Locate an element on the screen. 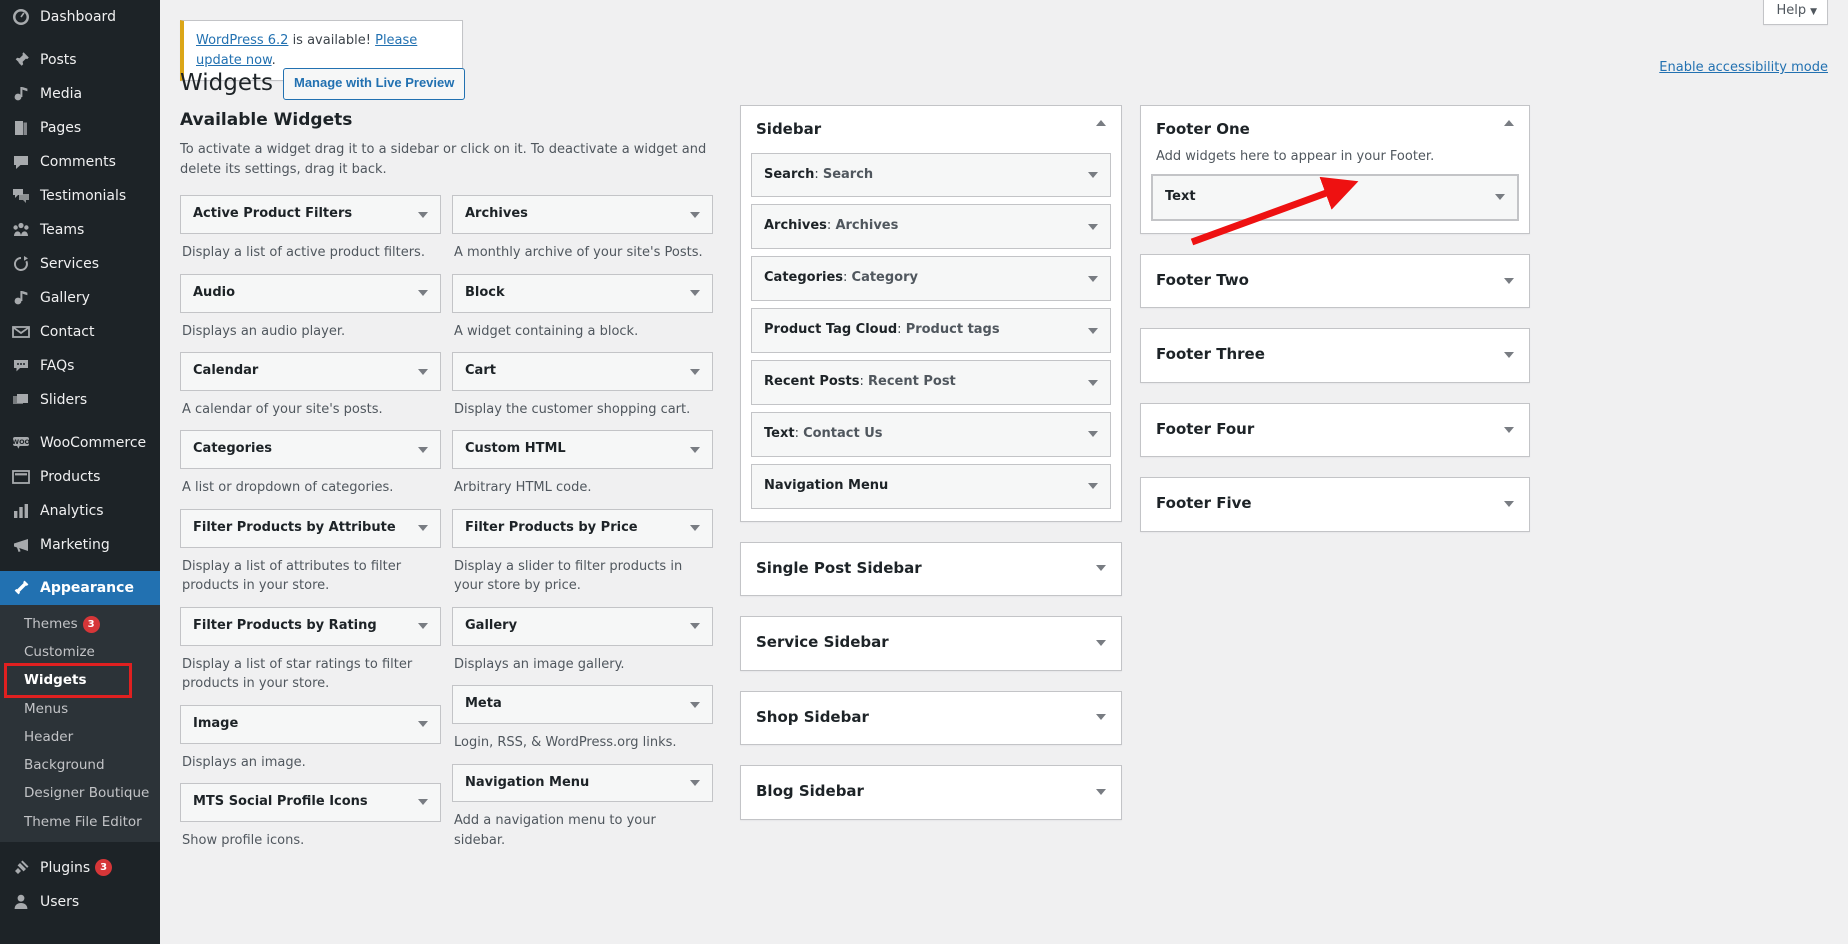 This screenshot has width=1848, height=944. manage-with-live-preview-button: Manage with Live Preview is located at coordinates (374, 84).